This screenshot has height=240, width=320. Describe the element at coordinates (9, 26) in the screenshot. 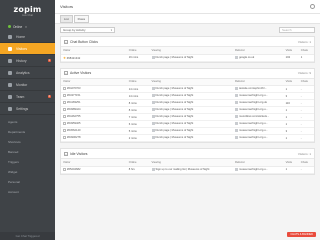

I see `online-status-icon` at that location.